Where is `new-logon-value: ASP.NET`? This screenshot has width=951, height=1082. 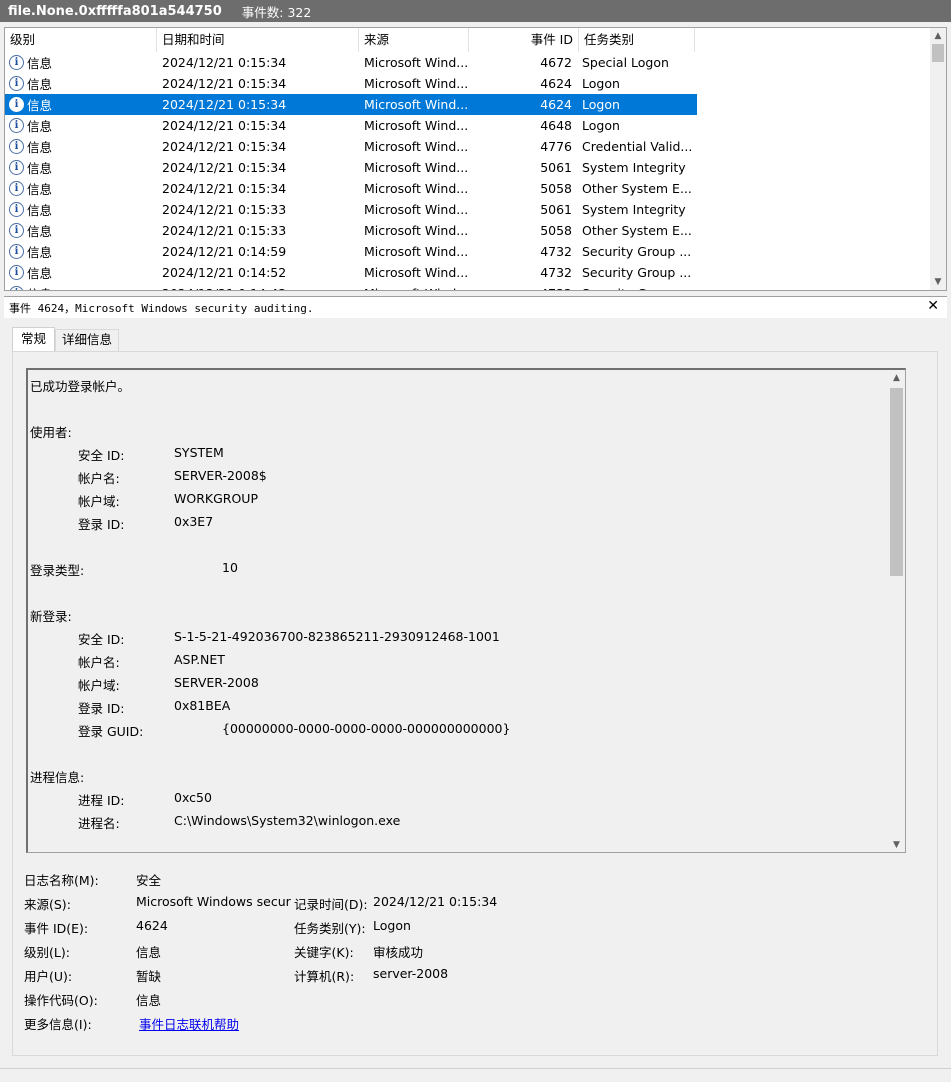 new-logon-value: ASP.NET is located at coordinates (199, 659).